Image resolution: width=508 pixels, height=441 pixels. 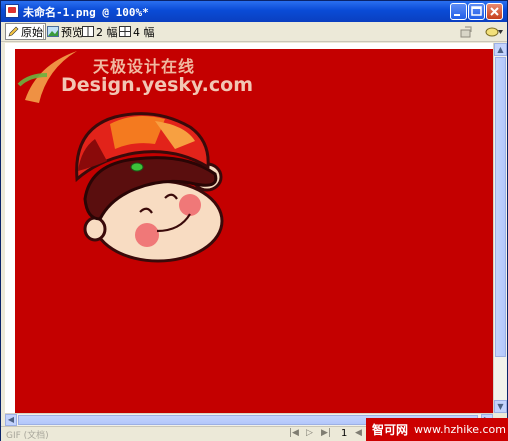 What do you see at coordinates (326, 433) in the screenshot?
I see `last-frame-icon: ▶|` at bounding box center [326, 433].